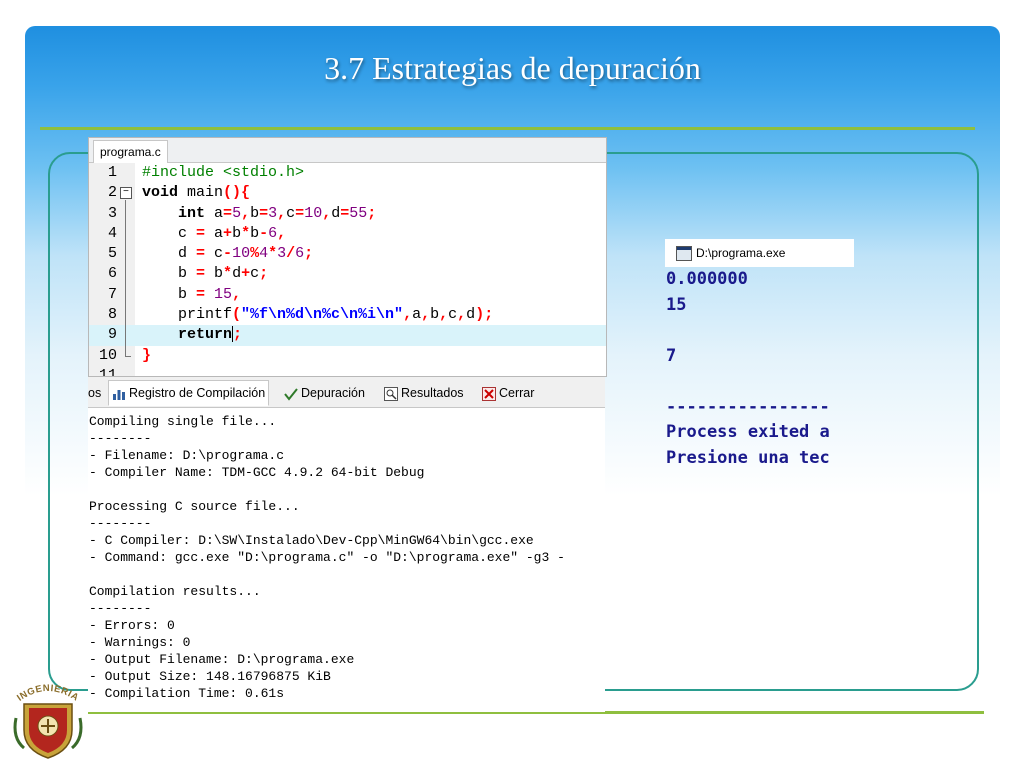 Image resolution: width=1024 pixels, height=768 pixels. What do you see at coordinates (112, 315) in the screenshot?
I see `line-number: 8` at bounding box center [112, 315].